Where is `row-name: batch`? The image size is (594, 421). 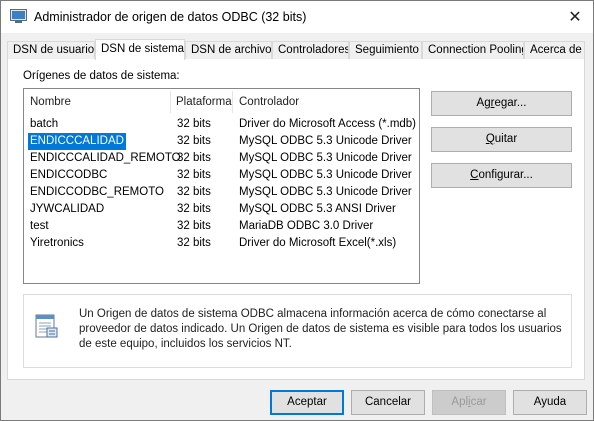
row-name: batch is located at coordinates (44, 124).